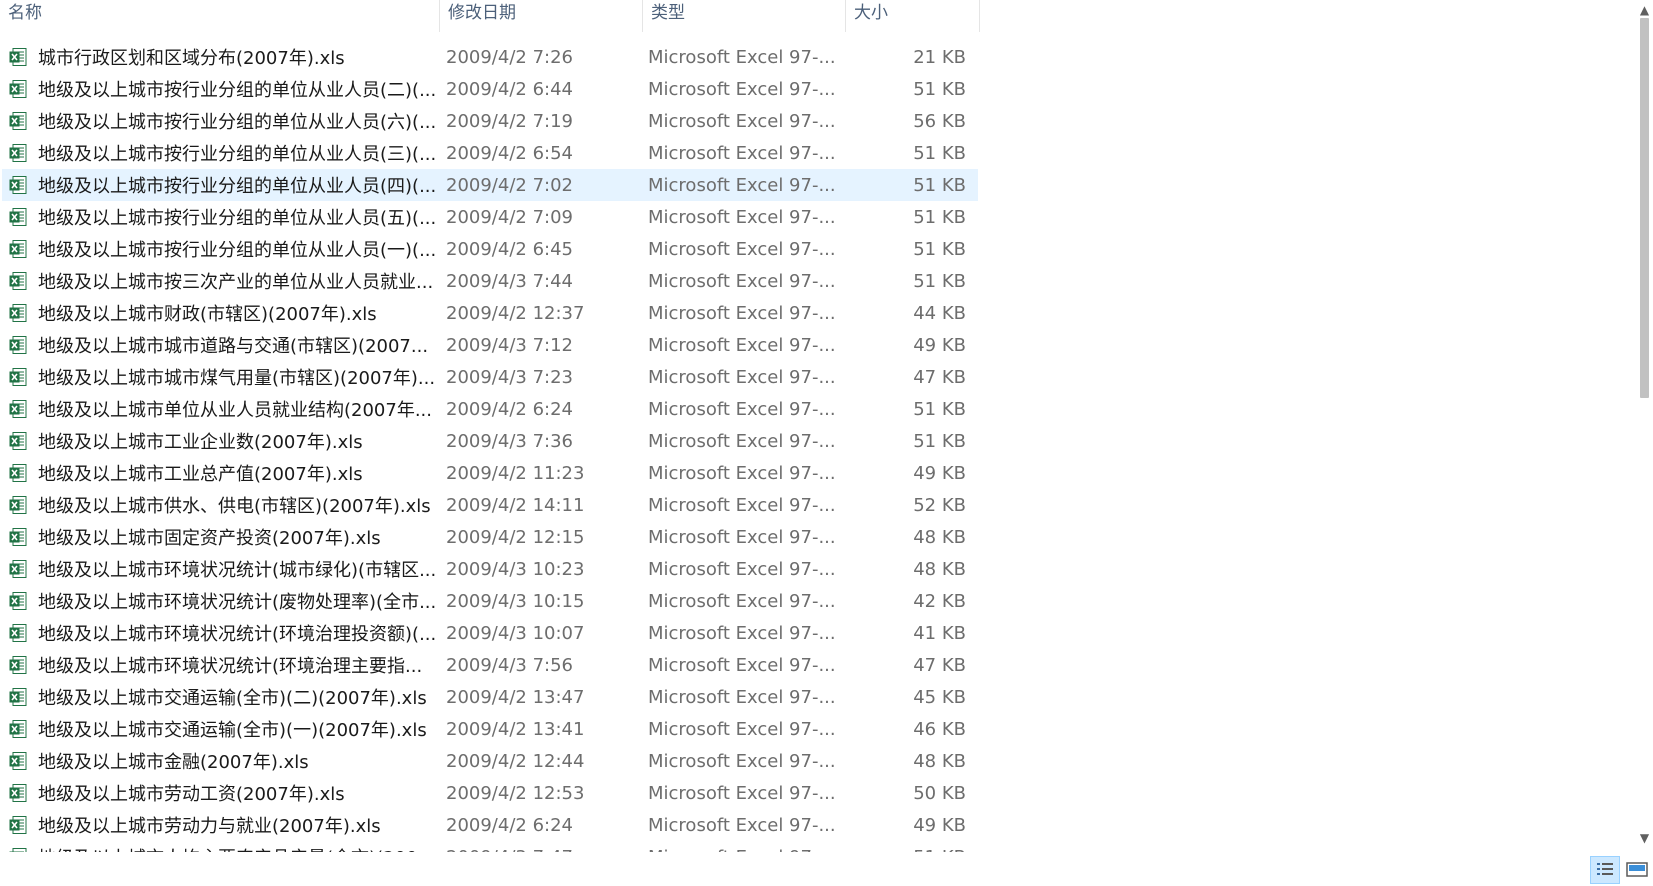 Image resolution: width=1653 pixels, height=886 pixels. What do you see at coordinates (515, 313) in the screenshot?
I see `file-date-modified: 2009/4/2 12:37` at bounding box center [515, 313].